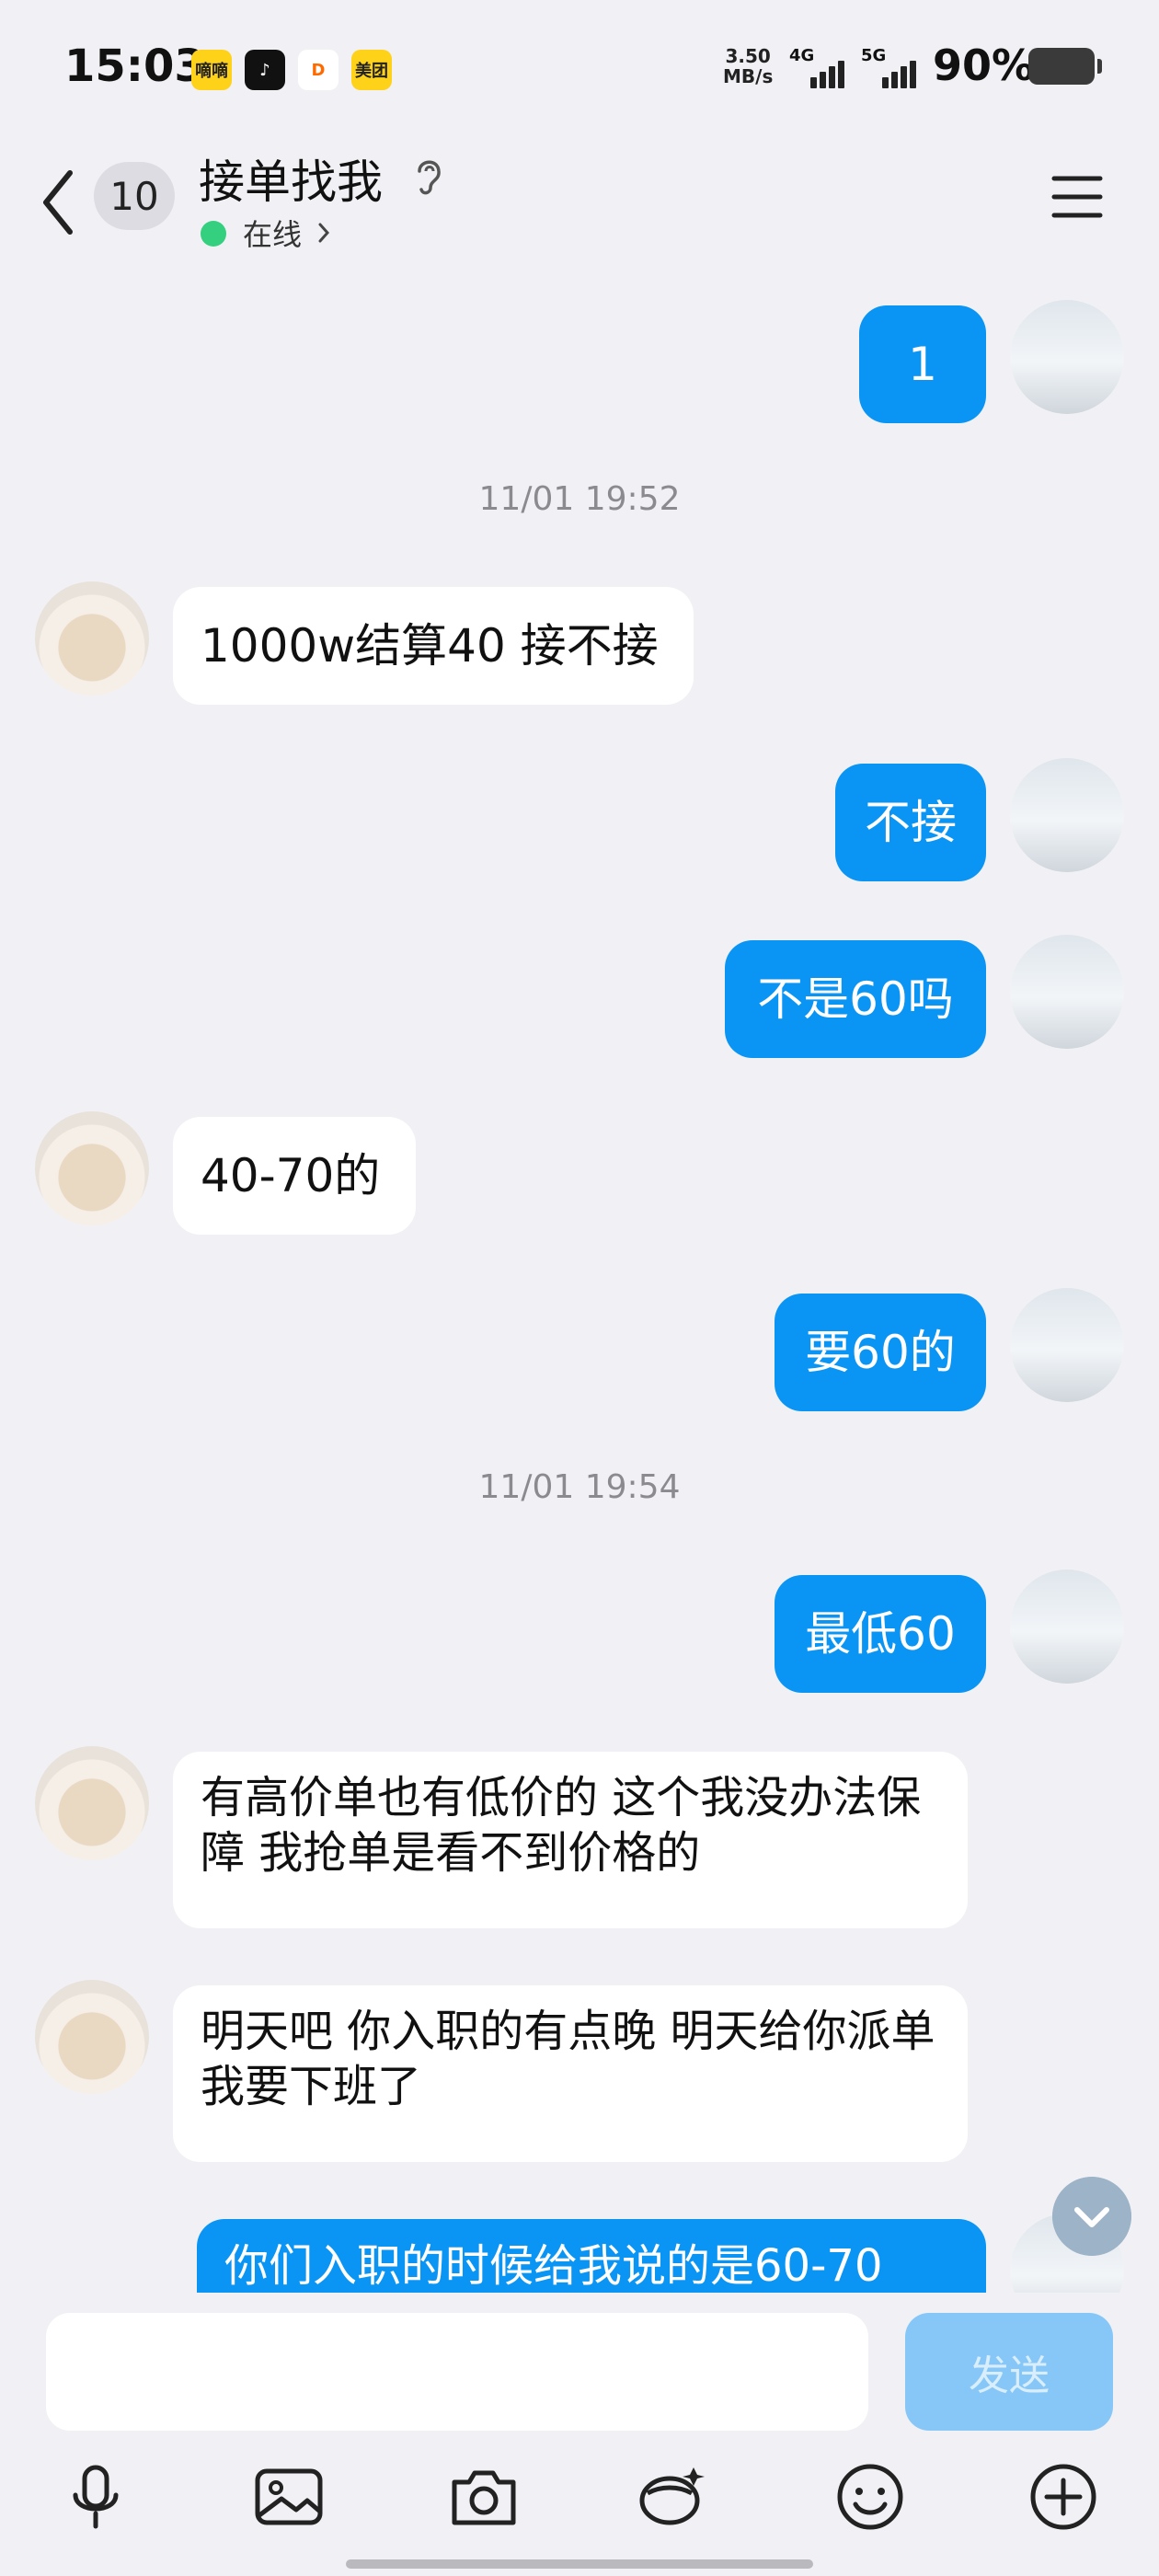 The image size is (1159, 2576). What do you see at coordinates (579, 499) in the screenshot?
I see `message-timestamp: 11/01 19:52` at bounding box center [579, 499].